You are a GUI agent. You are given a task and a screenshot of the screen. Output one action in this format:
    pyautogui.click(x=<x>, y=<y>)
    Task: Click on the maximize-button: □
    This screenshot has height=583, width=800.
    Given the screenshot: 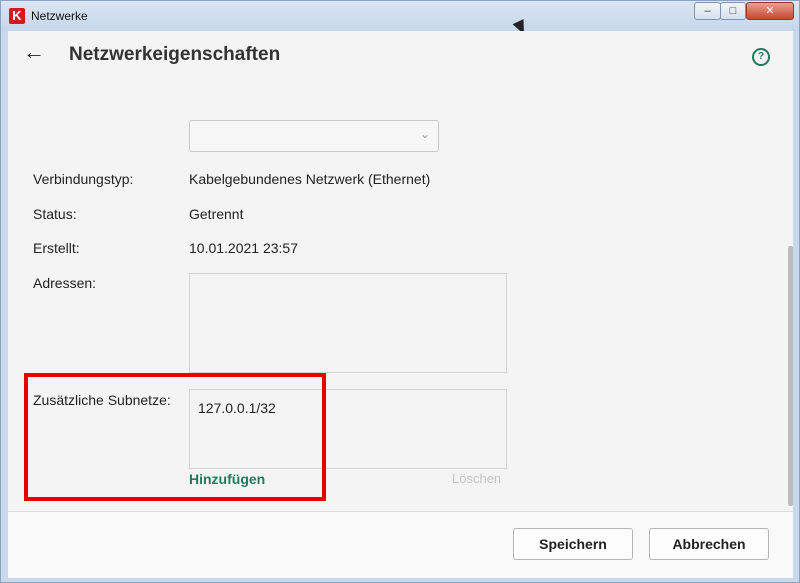 What is the action you would take?
    pyautogui.click(x=733, y=11)
    